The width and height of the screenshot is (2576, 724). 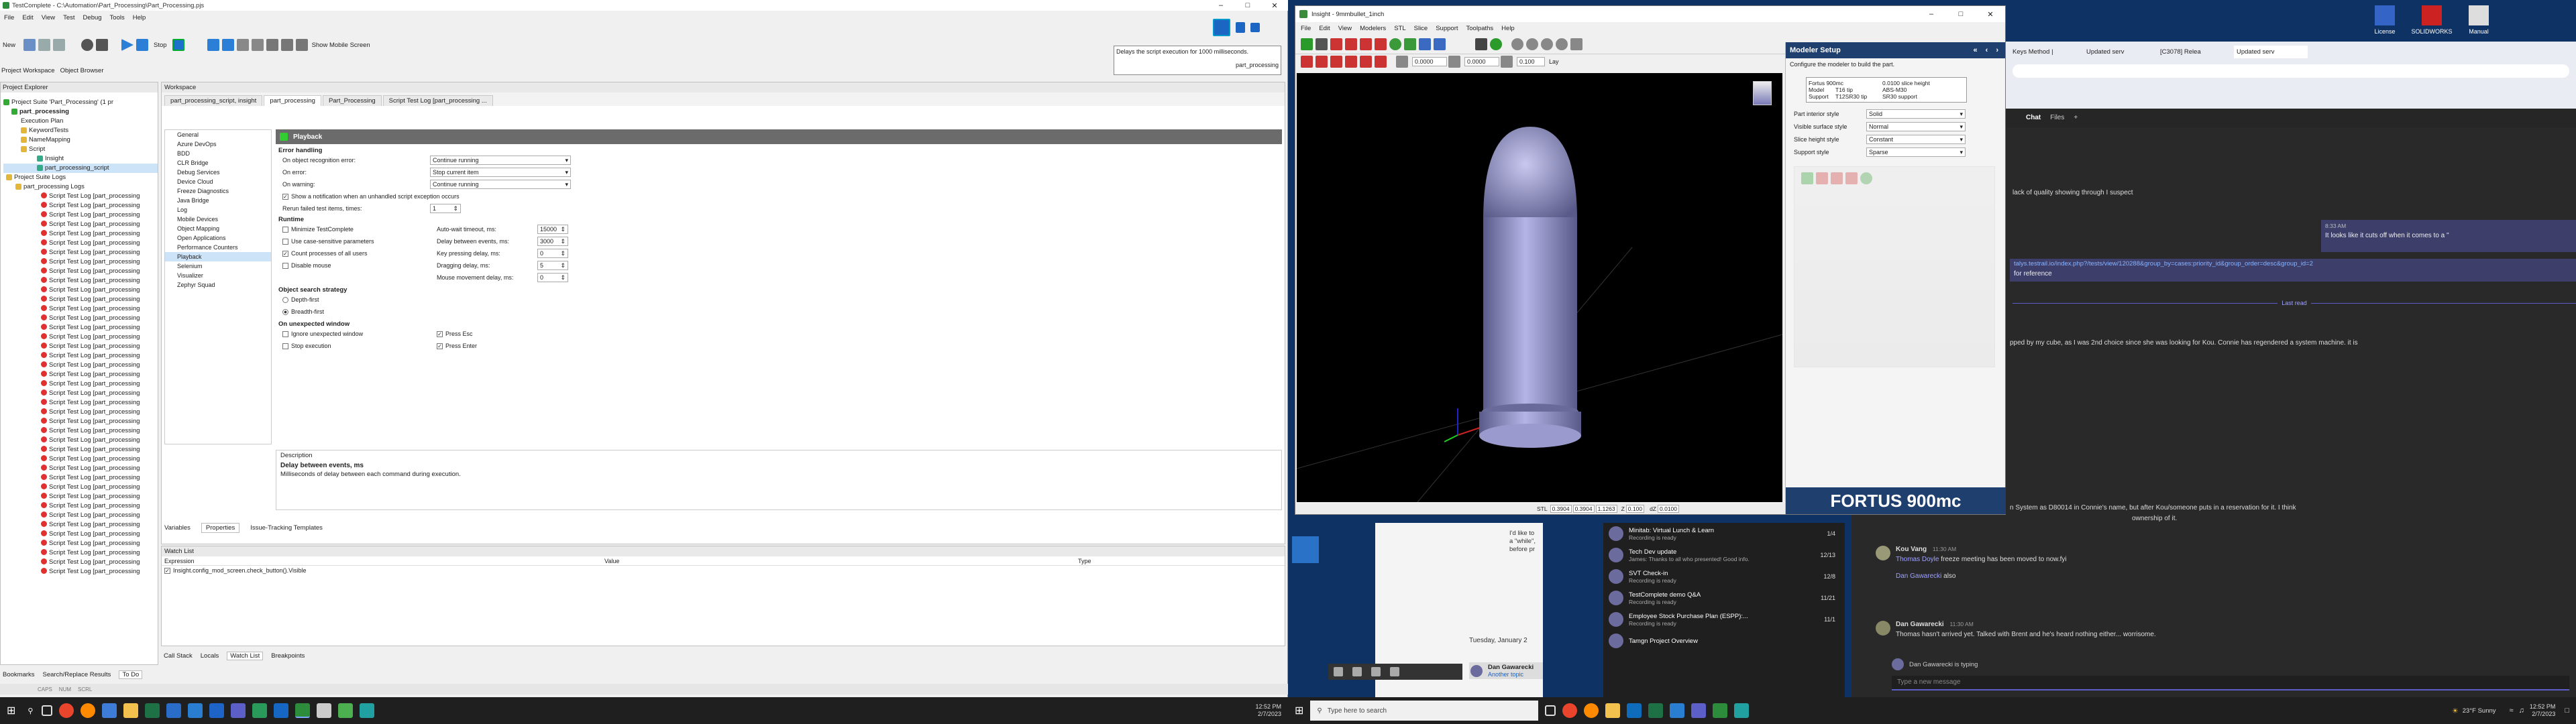 I want to click on drag-delay-field: 5 ⇕, so click(x=552, y=265).